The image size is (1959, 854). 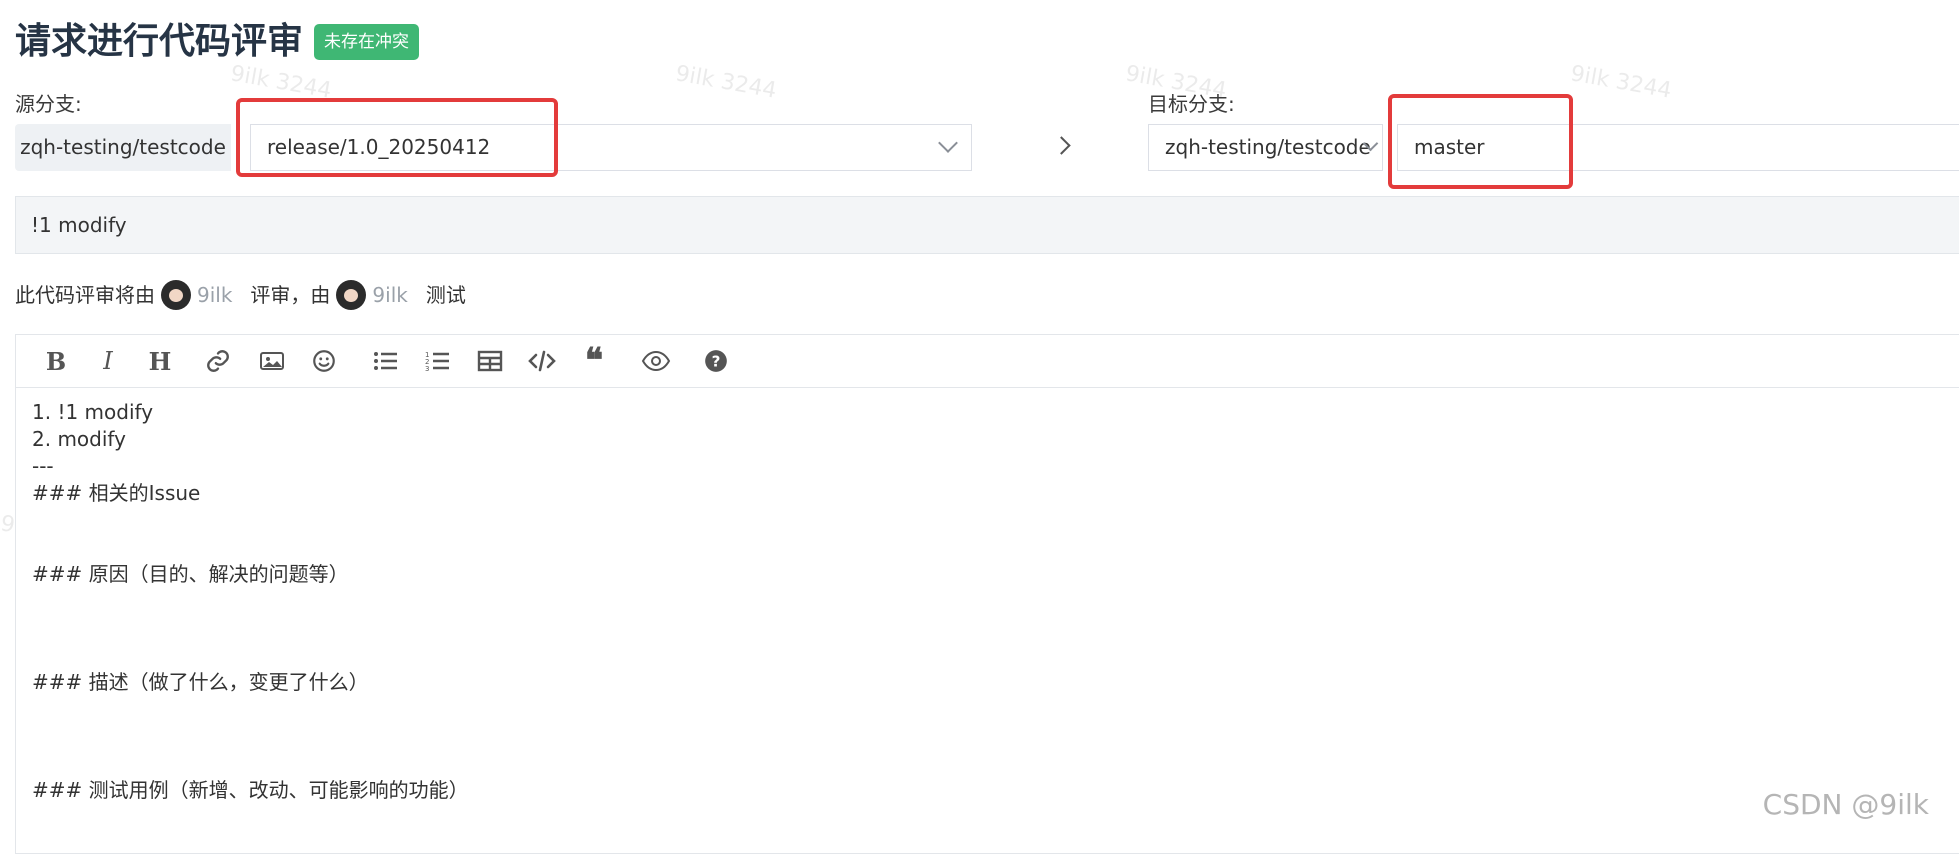 What do you see at coordinates (987, 225) in the screenshot?
I see `pr-title-input: !1 modify` at bounding box center [987, 225].